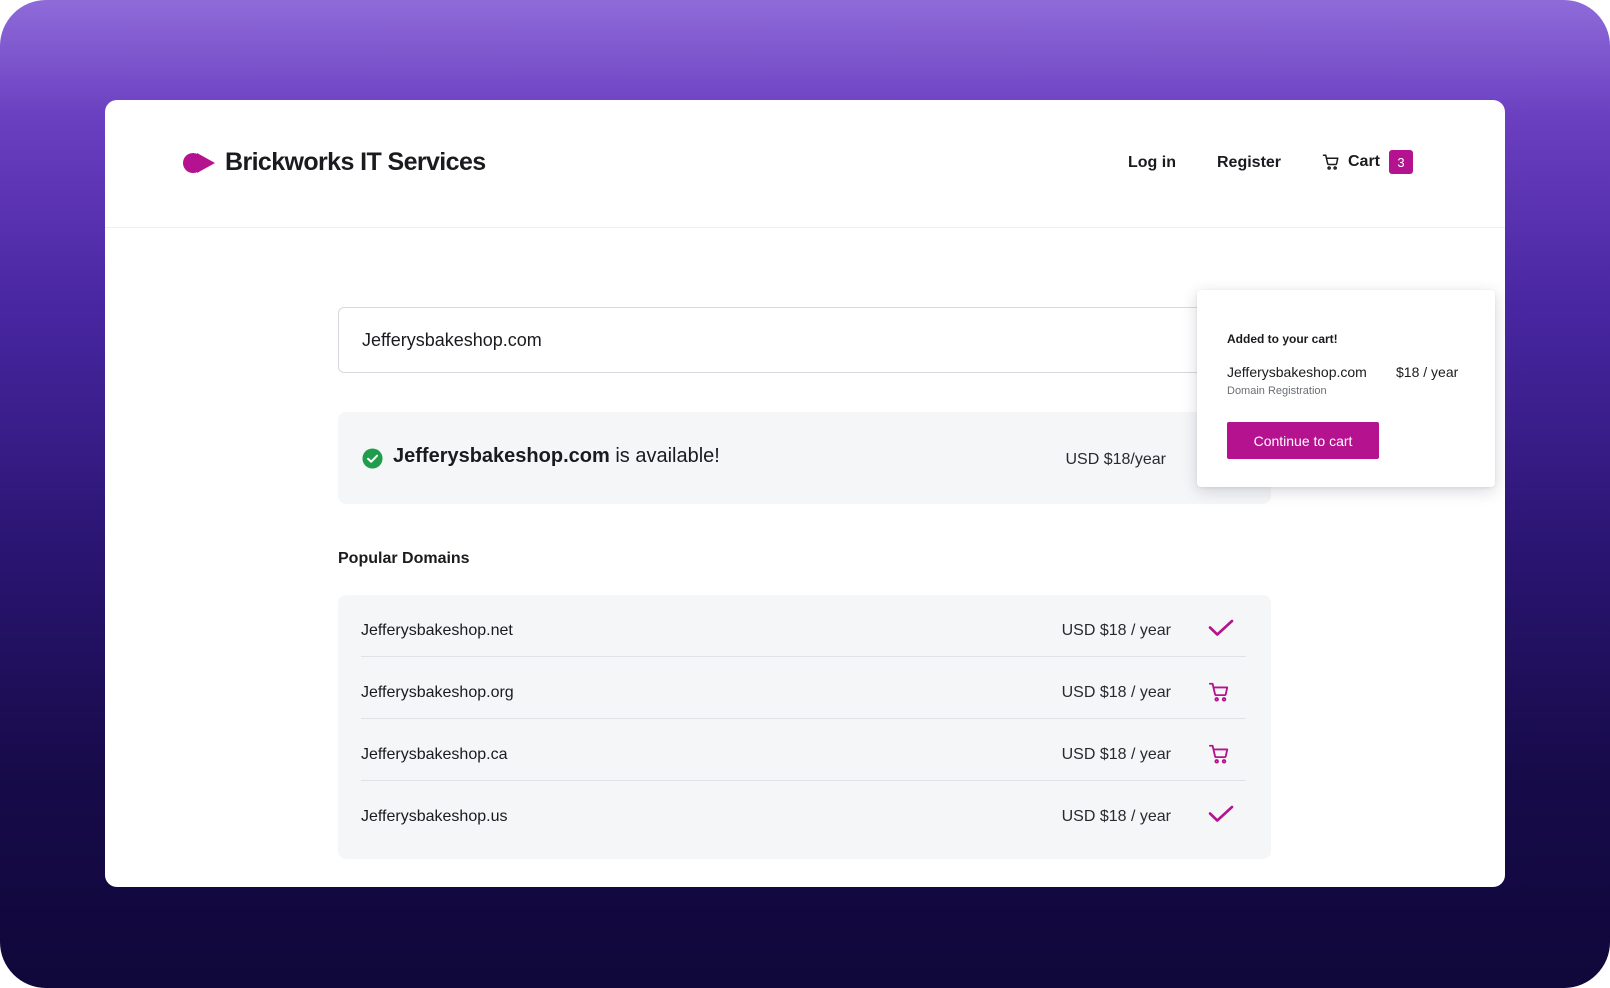  Describe the element at coordinates (664, 456) in the screenshot. I see `availability-suffix: is available!` at that location.